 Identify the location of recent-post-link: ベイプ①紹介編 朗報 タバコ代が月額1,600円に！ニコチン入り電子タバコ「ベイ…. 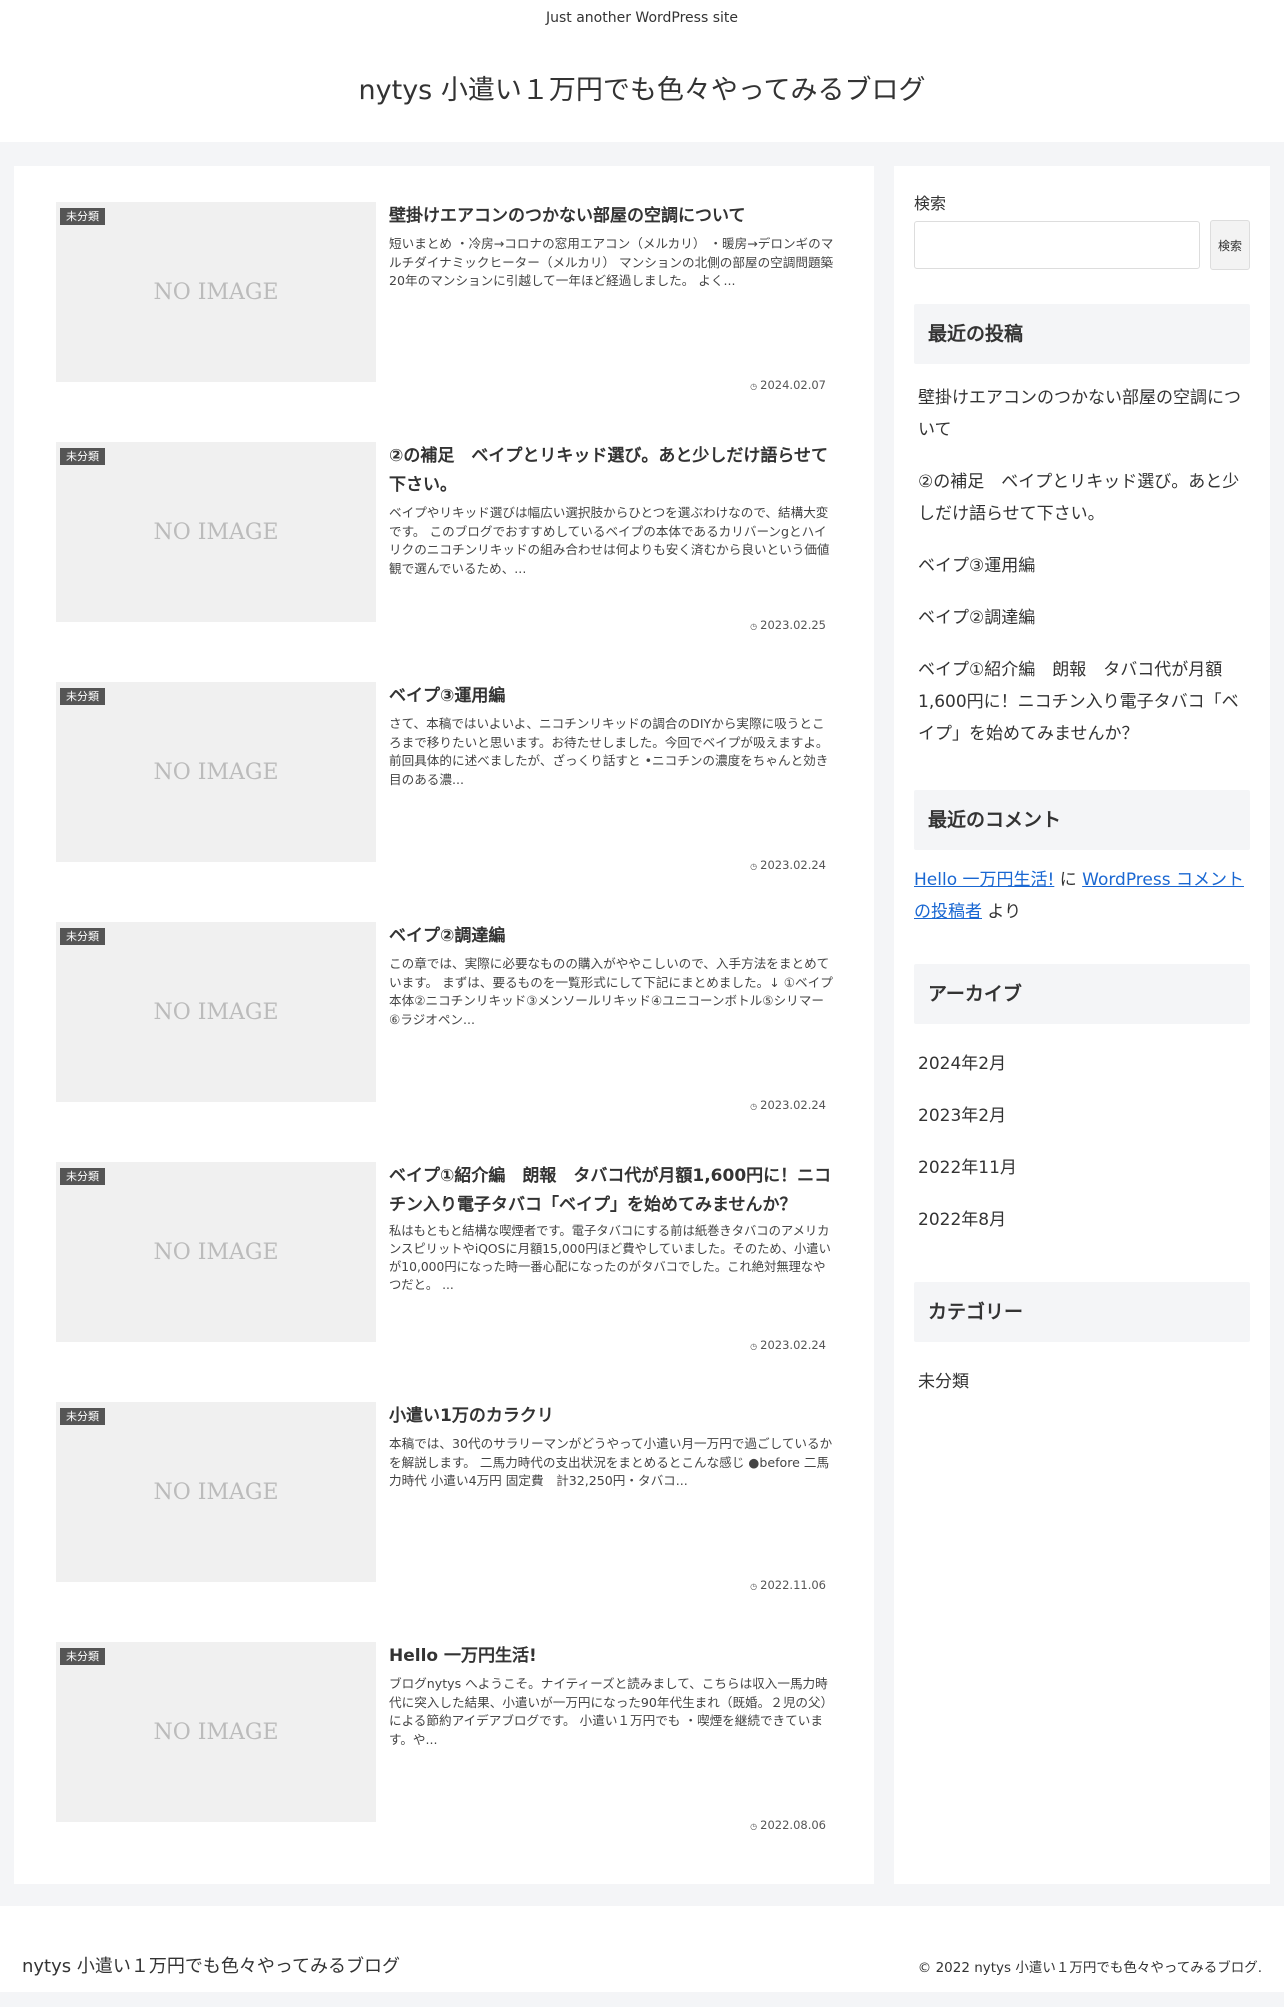
(1078, 702).